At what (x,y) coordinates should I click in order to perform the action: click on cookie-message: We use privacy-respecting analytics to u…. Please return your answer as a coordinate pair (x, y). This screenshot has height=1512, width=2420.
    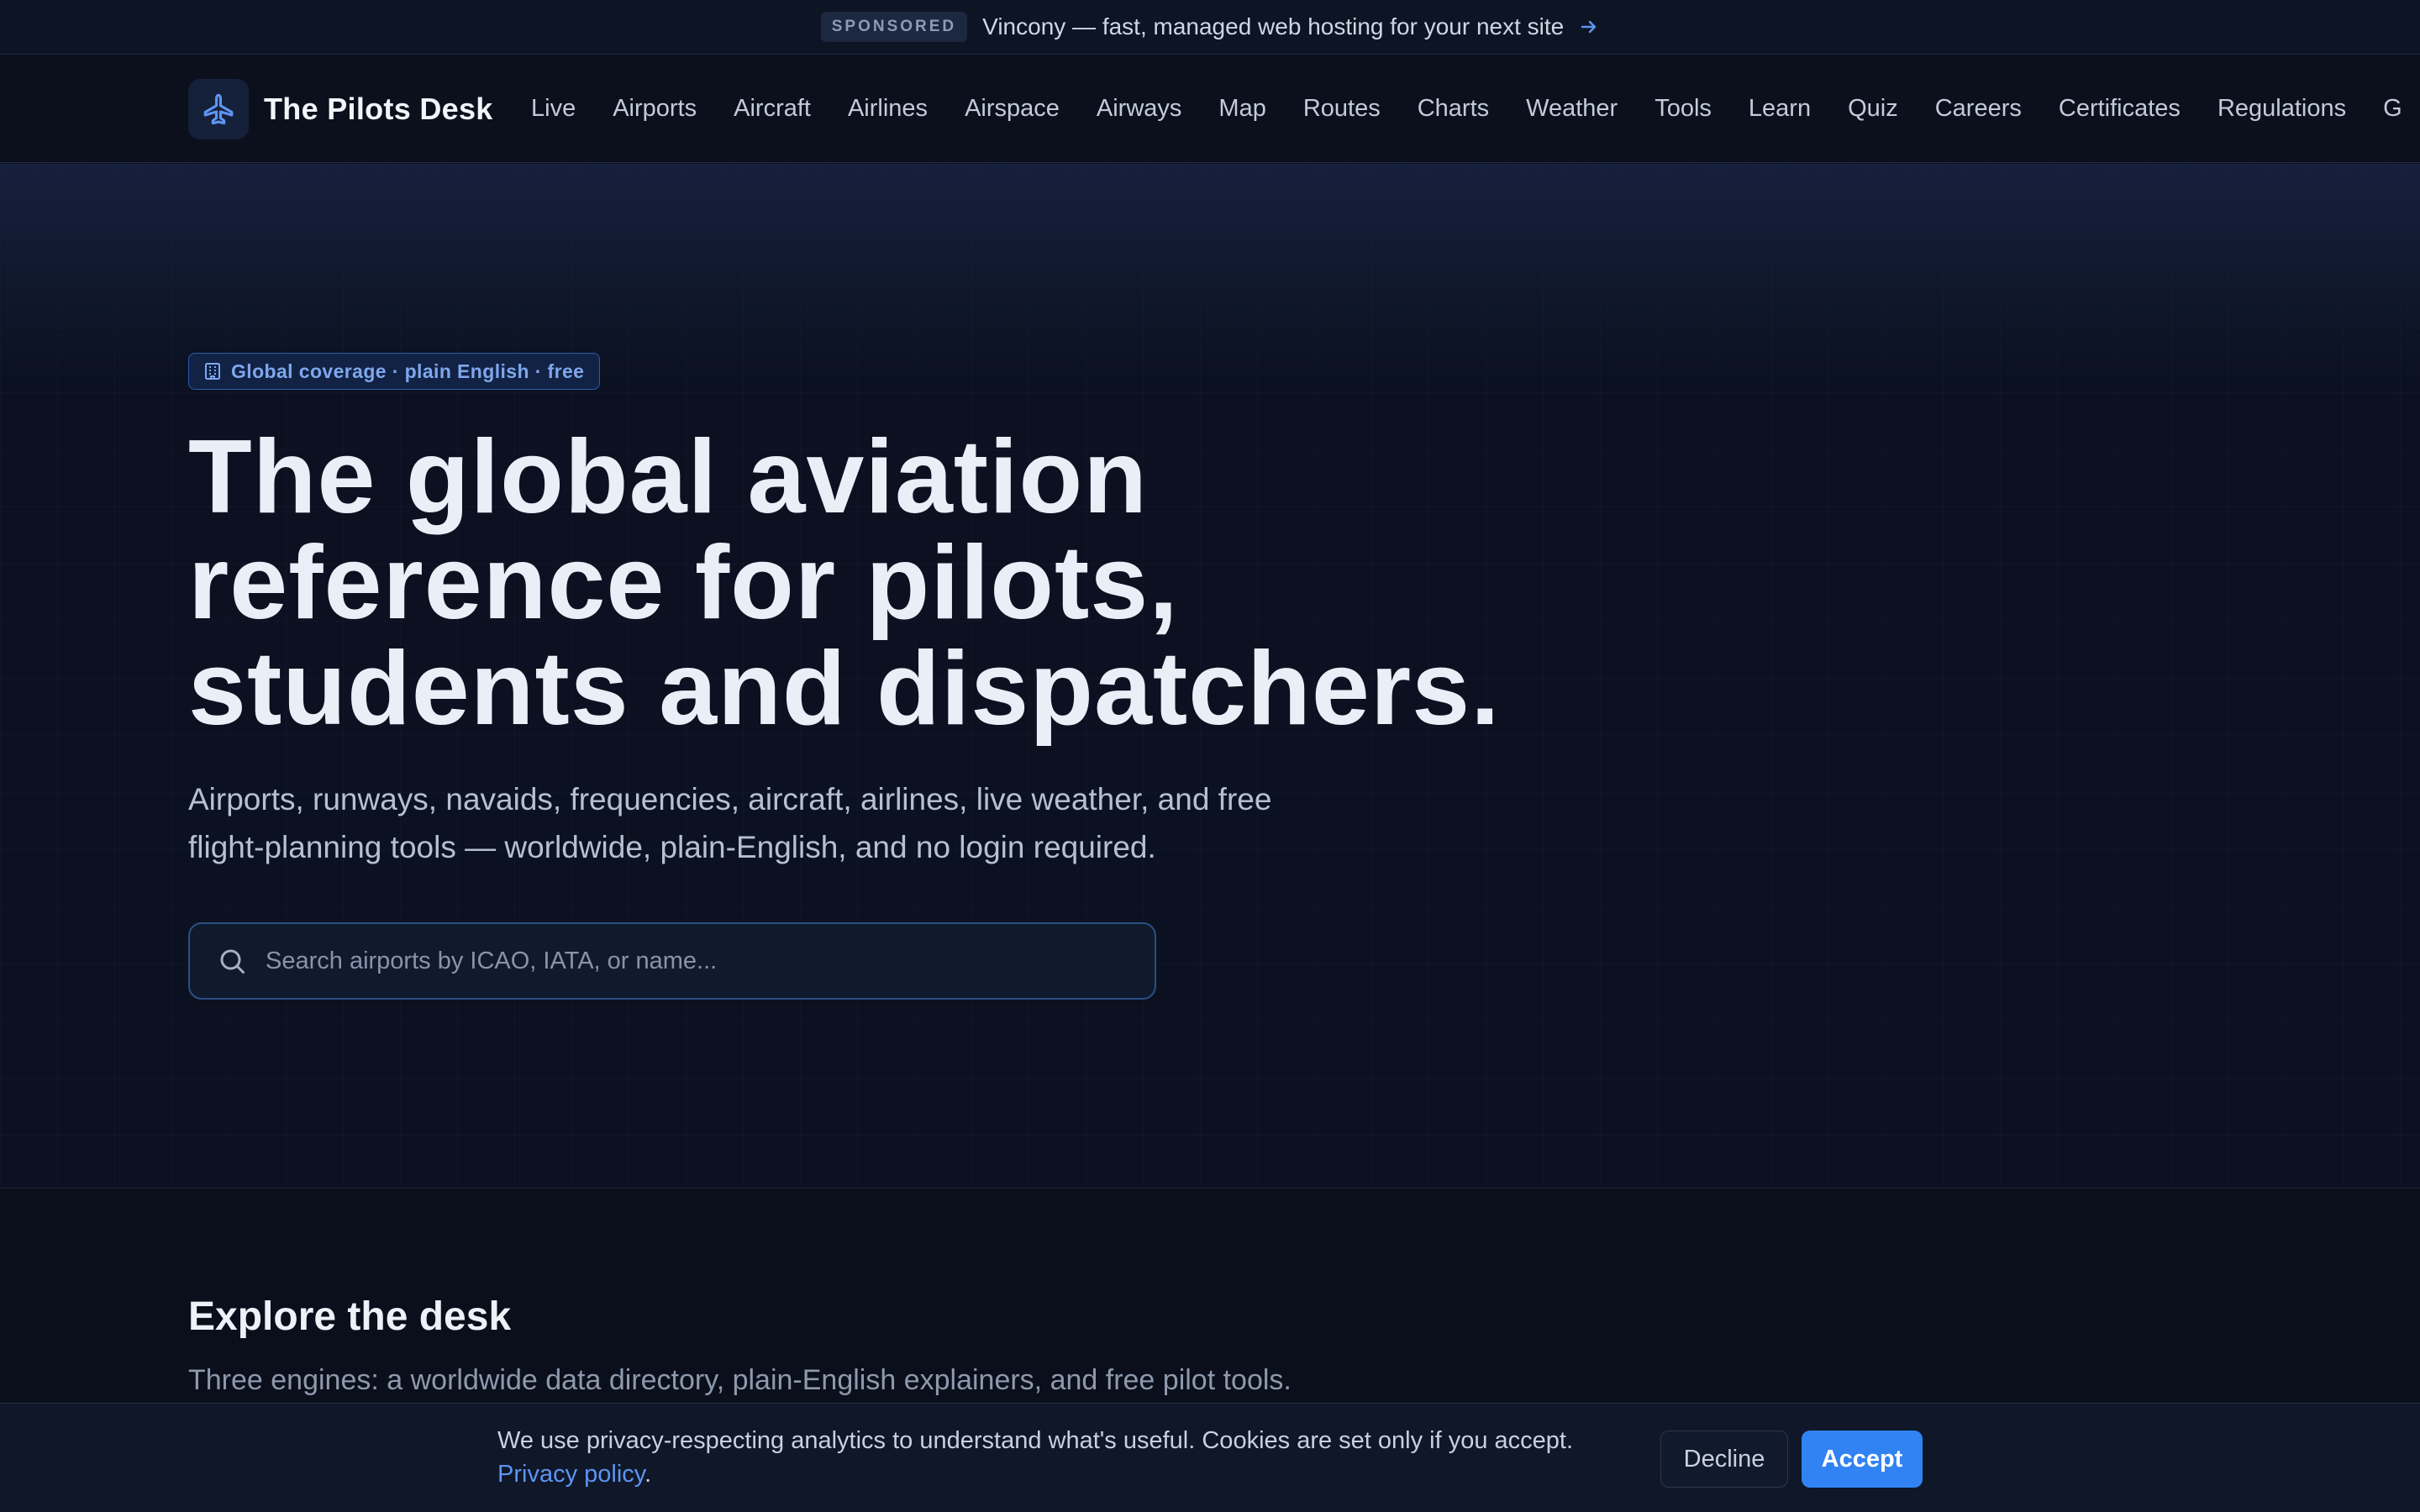
    Looking at the image, I should click on (1085, 1457).